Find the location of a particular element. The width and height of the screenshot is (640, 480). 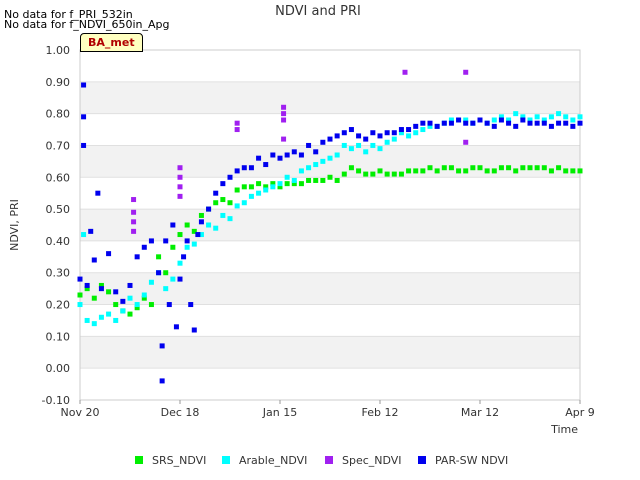

x-axis-label: Time is located at coordinates (564, 429).